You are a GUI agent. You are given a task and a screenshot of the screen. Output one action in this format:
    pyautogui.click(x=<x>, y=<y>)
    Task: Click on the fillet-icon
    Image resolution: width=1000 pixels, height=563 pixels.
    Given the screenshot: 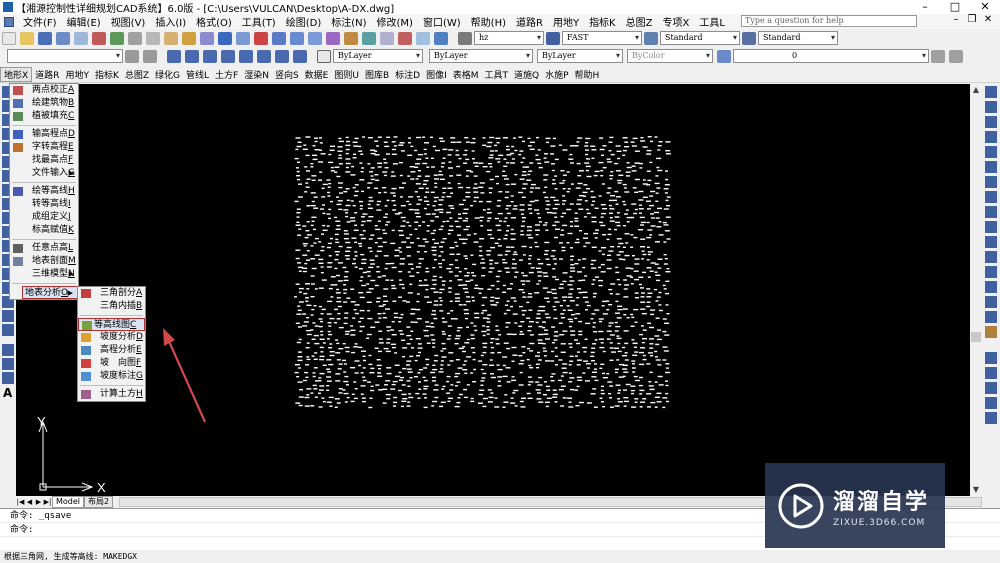 What is the action you would take?
    pyautogui.click(x=991, y=317)
    